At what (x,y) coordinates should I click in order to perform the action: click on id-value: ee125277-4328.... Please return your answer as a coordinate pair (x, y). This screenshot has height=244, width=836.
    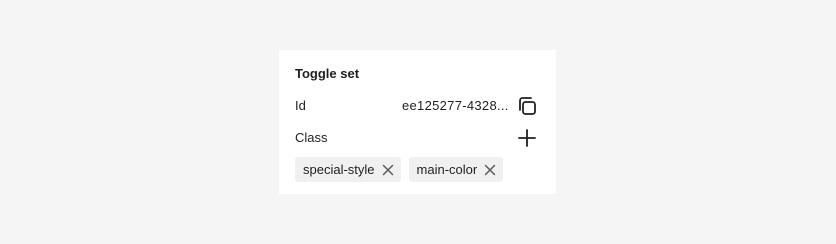
    Looking at the image, I should click on (455, 105).